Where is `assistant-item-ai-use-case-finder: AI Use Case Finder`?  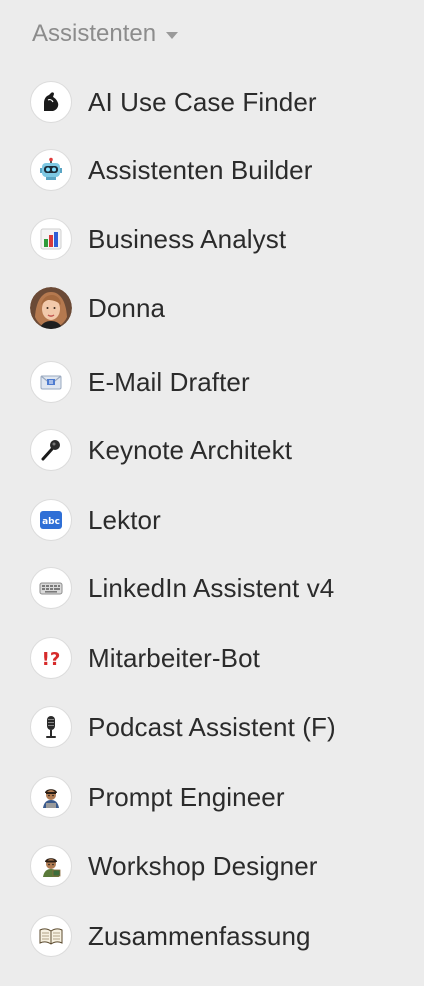 assistant-item-ai-use-case-finder: AI Use Case Finder is located at coordinates (173, 102).